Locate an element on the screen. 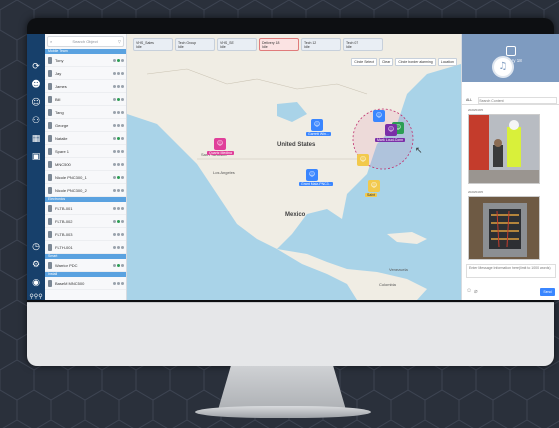 Image resolution: width=559 pixels, height=428 pixels. object-name: FLTB-003 is located at coordinates (64, 234).